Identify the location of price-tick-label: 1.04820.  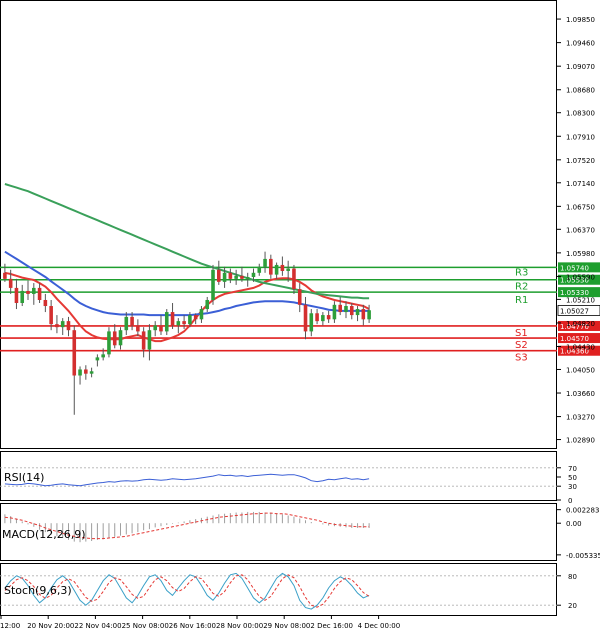
(580, 324).